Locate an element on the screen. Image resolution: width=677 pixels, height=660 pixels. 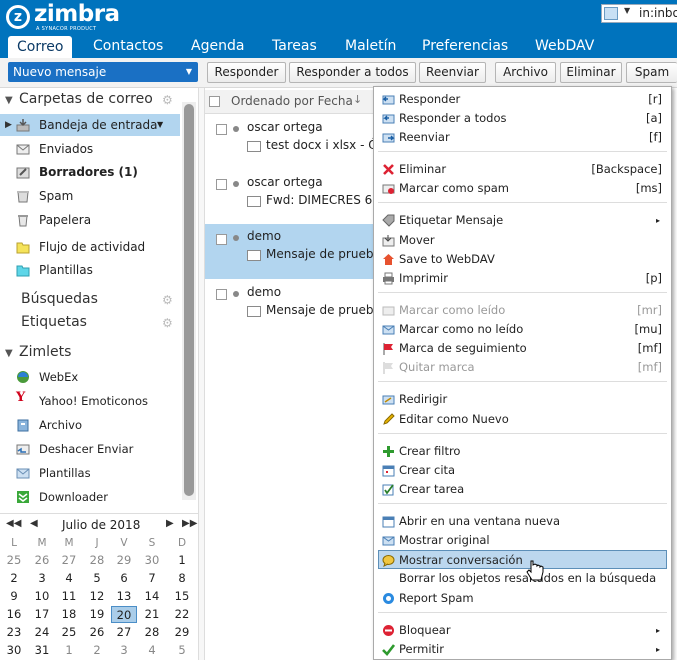
calendar-day: 16 is located at coordinates (14, 614).